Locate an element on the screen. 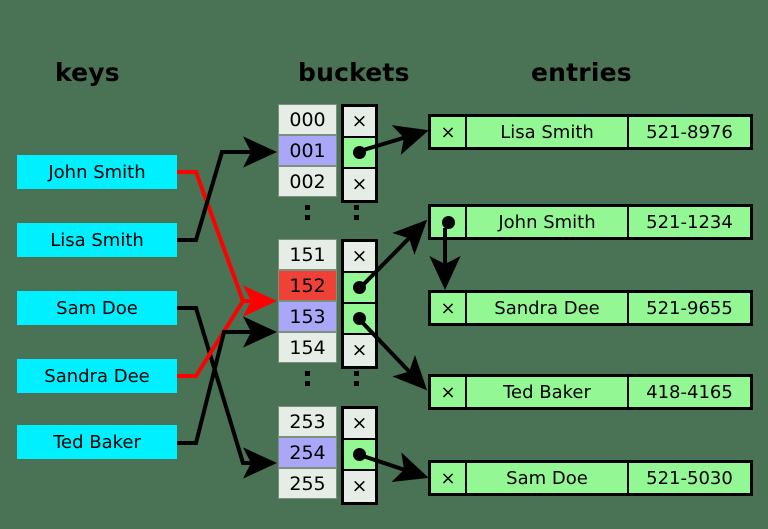 The width and height of the screenshot is (768, 529). bucket-index-151: 151 is located at coordinates (307, 254).